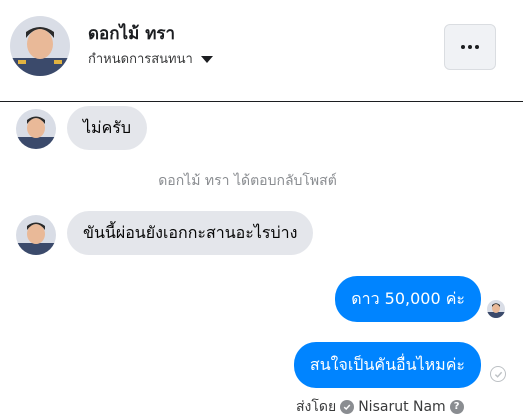  What do you see at coordinates (140, 59) in the screenshot?
I see `conversation-schedule-label: กำหนดการสนทนา` at bounding box center [140, 59].